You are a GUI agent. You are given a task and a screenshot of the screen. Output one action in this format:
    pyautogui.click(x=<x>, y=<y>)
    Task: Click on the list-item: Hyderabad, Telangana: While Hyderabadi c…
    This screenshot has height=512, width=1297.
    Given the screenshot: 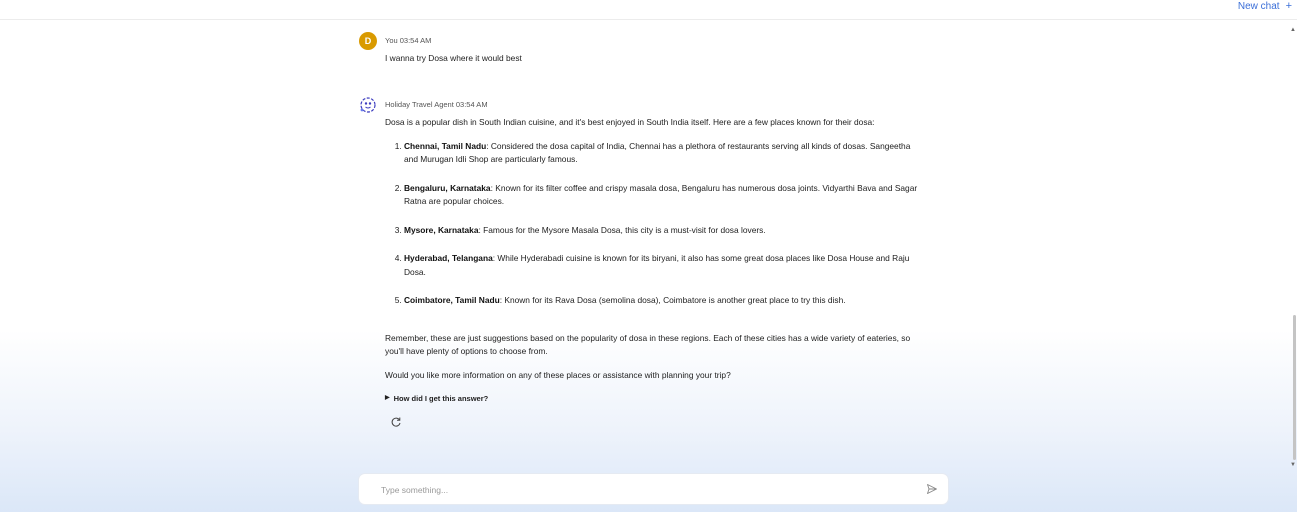 What is the action you would take?
    pyautogui.click(x=664, y=265)
    